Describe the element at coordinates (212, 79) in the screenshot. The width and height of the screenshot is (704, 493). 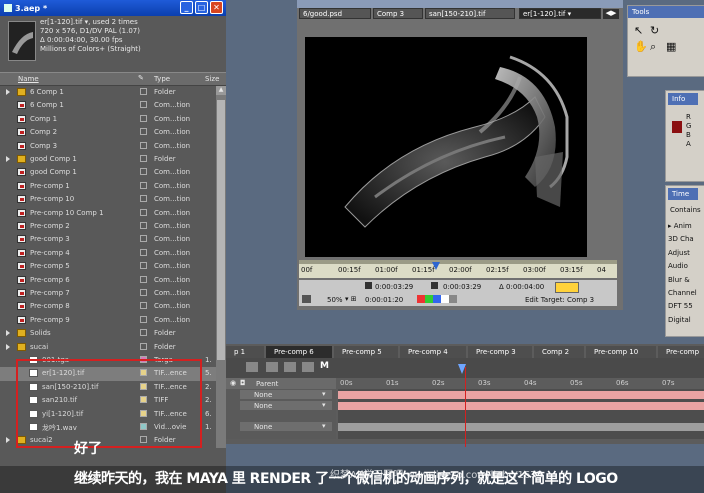
I see `column-size: Size` at that location.